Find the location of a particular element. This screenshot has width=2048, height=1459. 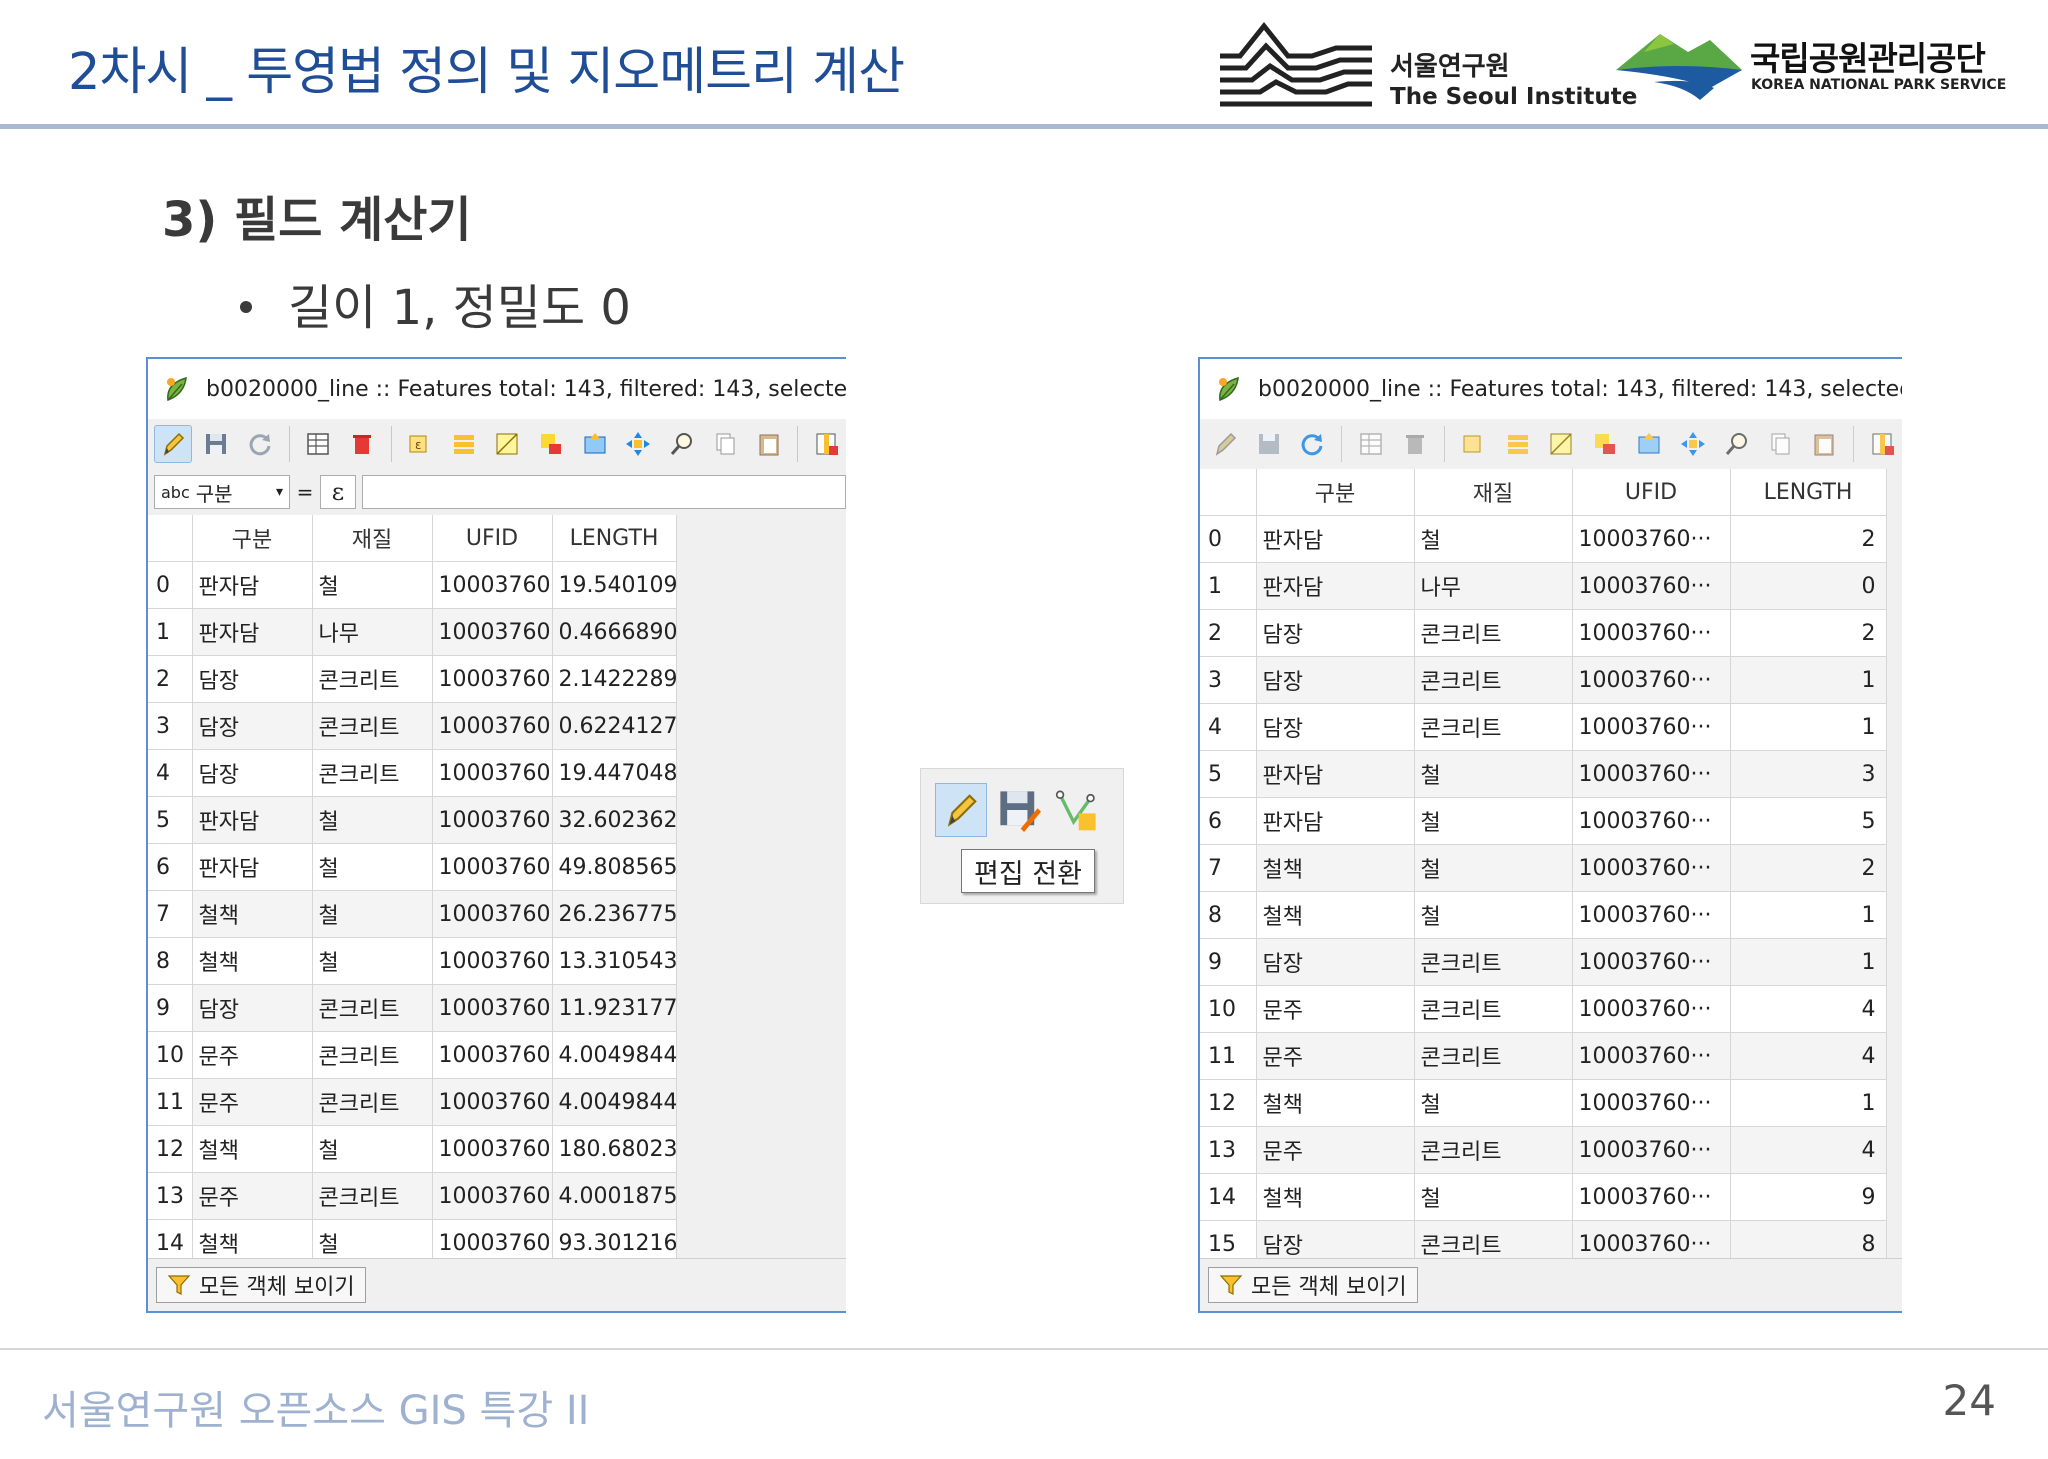

length-cell: 2 is located at coordinates (1808, 868).